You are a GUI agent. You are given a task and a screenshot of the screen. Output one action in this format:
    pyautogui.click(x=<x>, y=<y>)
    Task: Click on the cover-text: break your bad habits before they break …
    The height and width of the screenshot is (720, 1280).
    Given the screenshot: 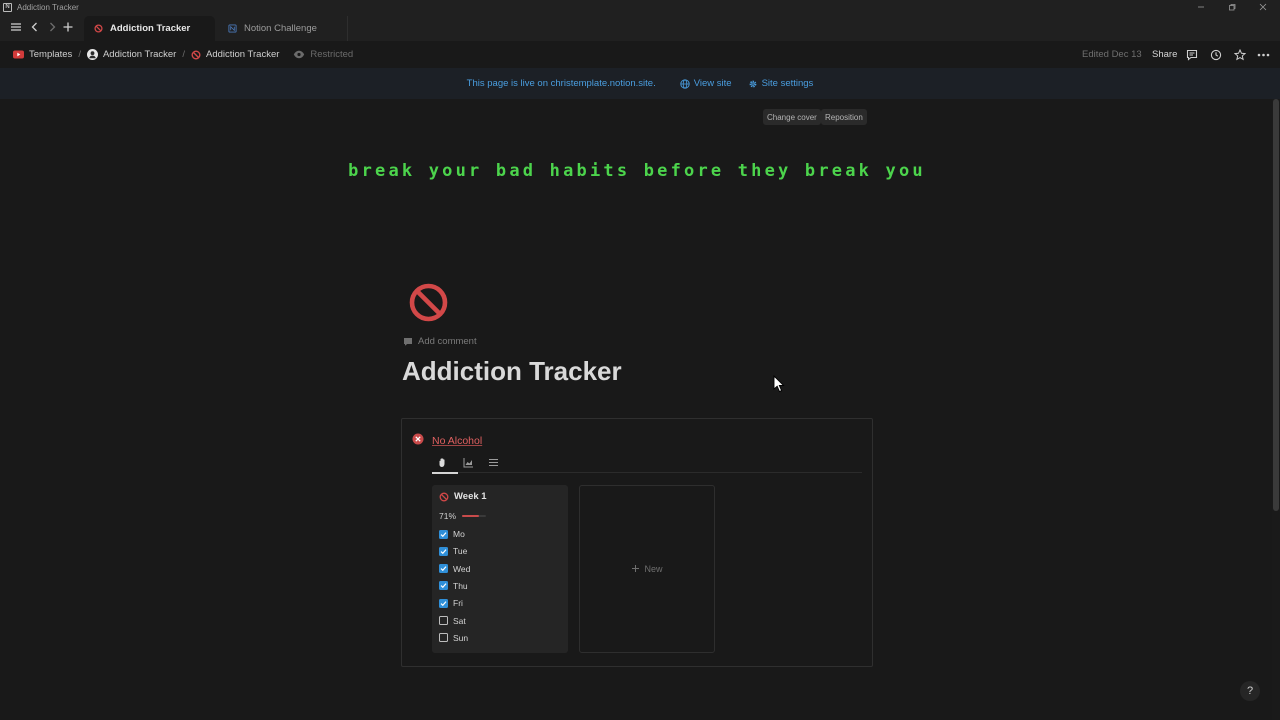 What is the action you would take?
    pyautogui.click(x=637, y=171)
    